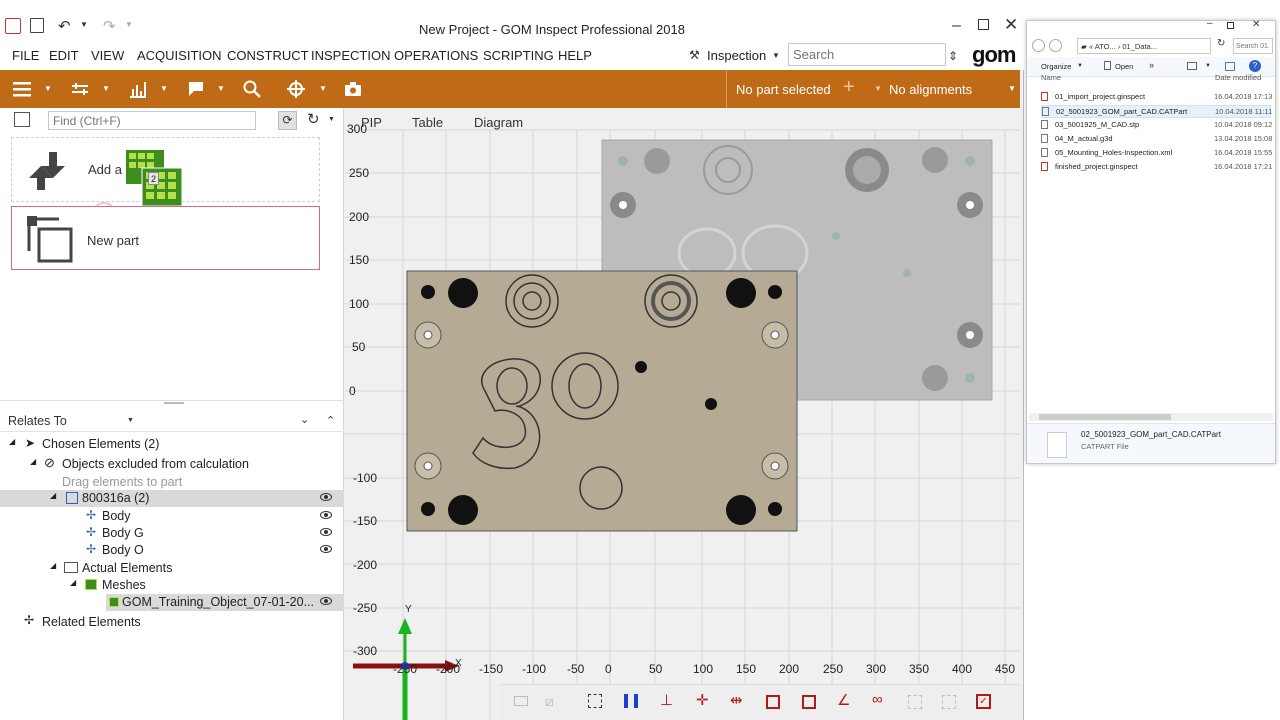 The height and width of the screenshot is (720, 1280). I want to click on save-icon, so click(37, 25).